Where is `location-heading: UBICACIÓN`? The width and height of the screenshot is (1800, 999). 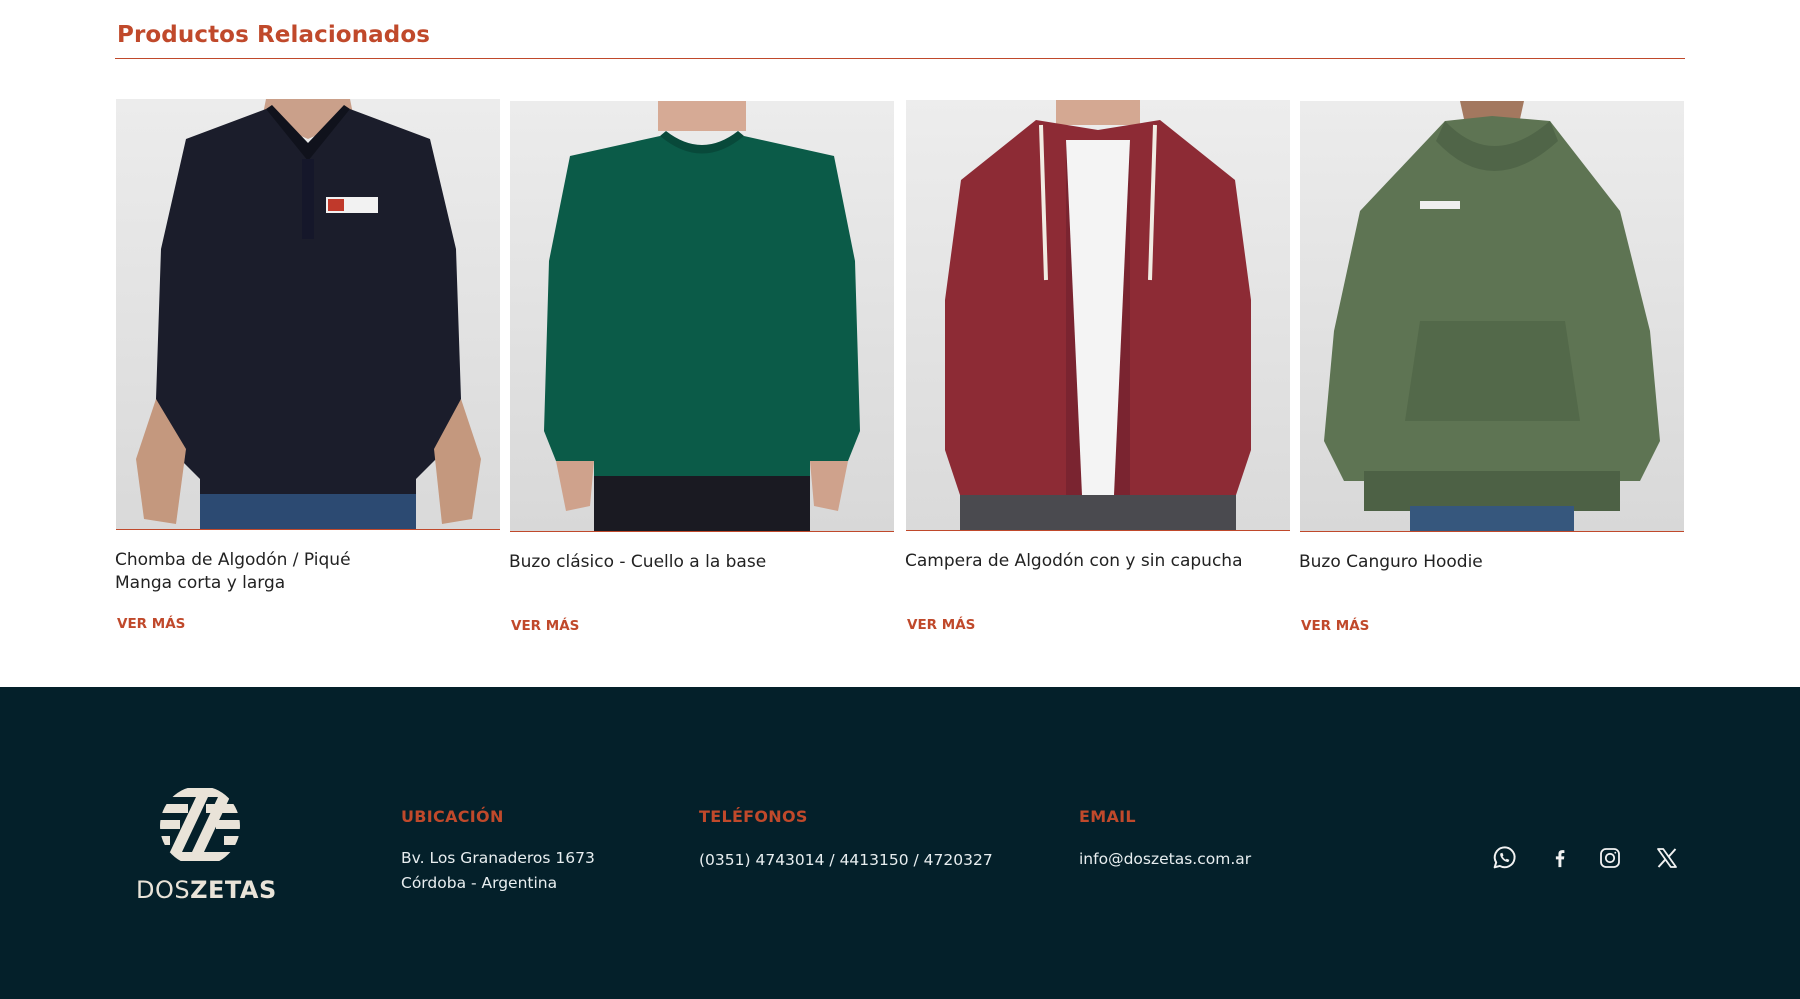
location-heading: UBICACIÓN is located at coordinates (452, 816).